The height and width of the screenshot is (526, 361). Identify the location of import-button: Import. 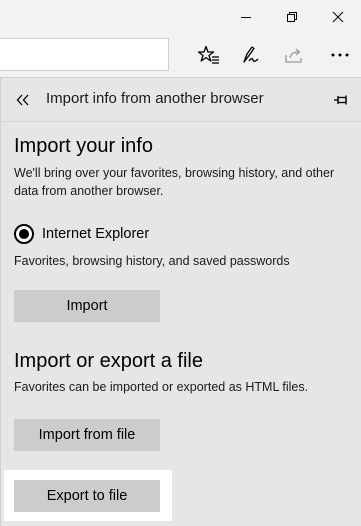
(87, 306).